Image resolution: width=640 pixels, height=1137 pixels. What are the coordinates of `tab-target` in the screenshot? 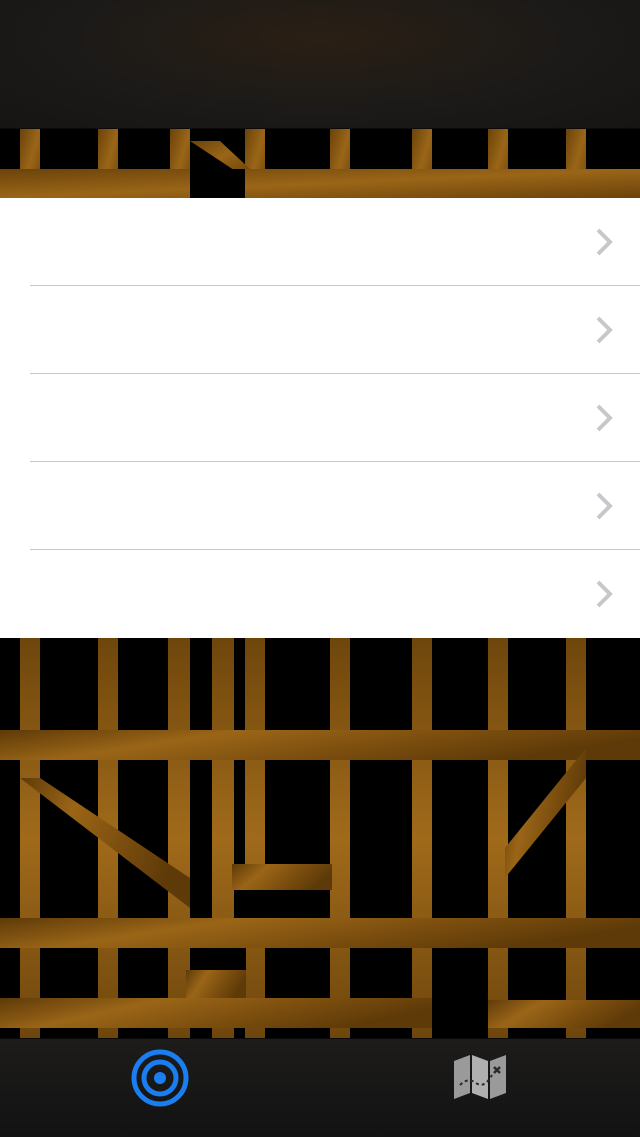 It's located at (160, 1088).